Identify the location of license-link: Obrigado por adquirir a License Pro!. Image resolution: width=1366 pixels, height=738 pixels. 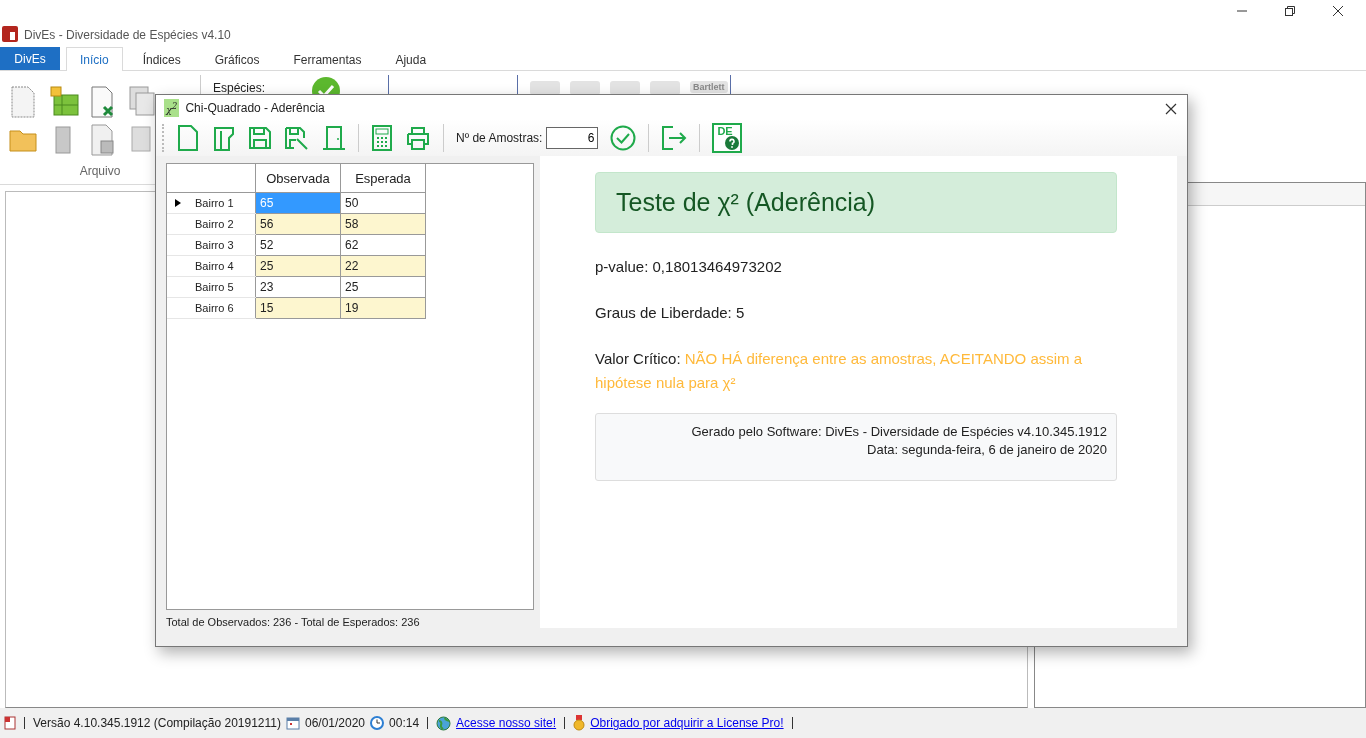
(687, 723).